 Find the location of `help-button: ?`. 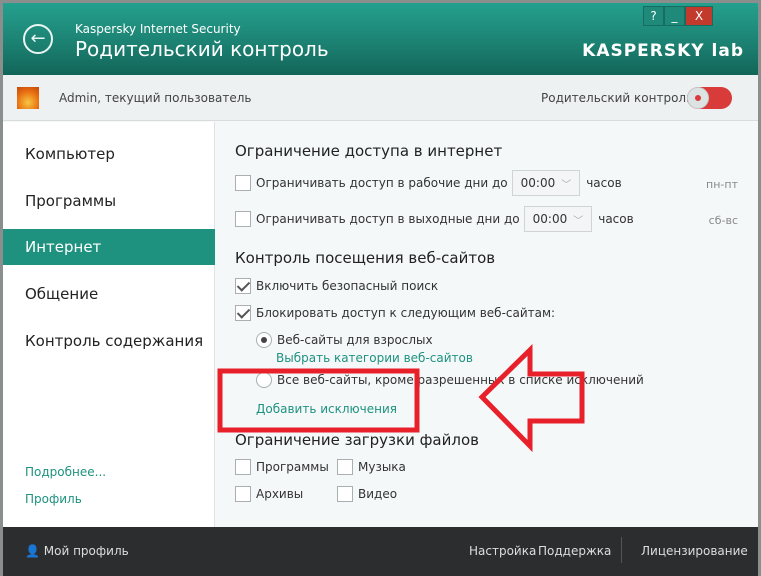

help-button: ? is located at coordinates (653, 16).